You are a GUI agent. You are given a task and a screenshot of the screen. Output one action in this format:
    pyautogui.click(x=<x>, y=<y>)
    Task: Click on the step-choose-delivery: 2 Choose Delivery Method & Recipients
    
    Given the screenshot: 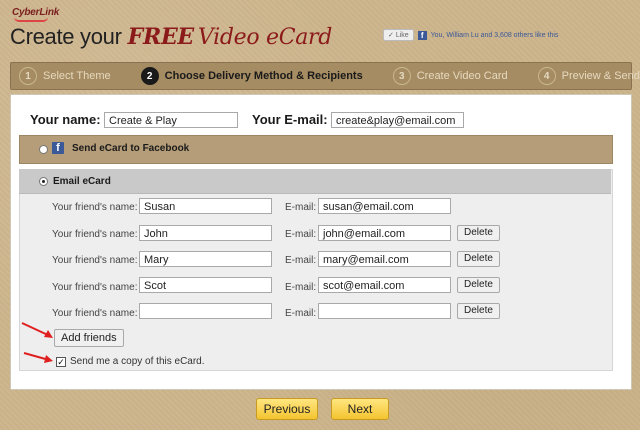 What is the action you would take?
    pyautogui.click(x=251, y=76)
    